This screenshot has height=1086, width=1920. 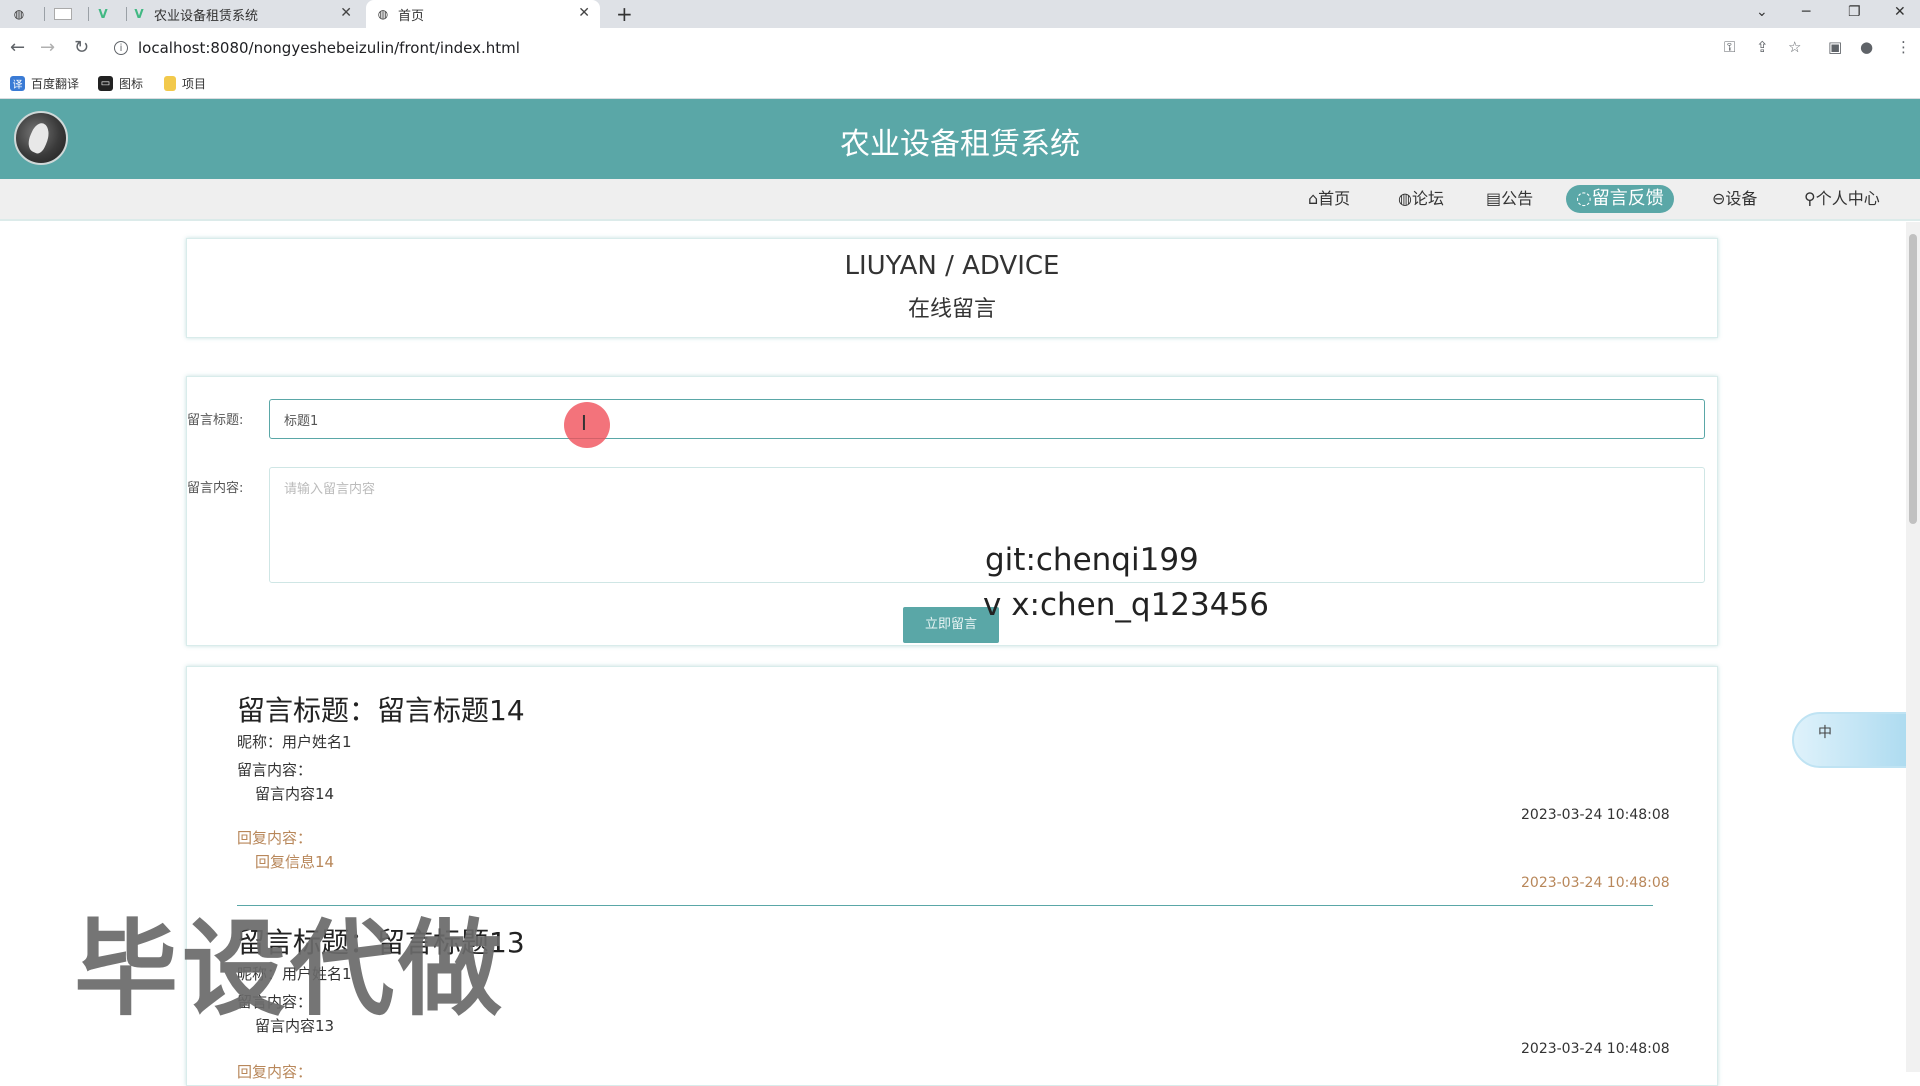 I want to click on bookmark-label: 项目, so click(x=194, y=84).